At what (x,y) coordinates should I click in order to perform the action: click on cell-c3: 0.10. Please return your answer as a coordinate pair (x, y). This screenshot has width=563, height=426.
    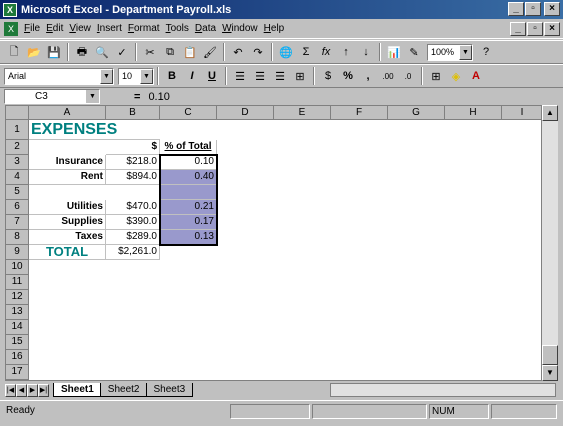
    Looking at the image, I should click on (188, 162).